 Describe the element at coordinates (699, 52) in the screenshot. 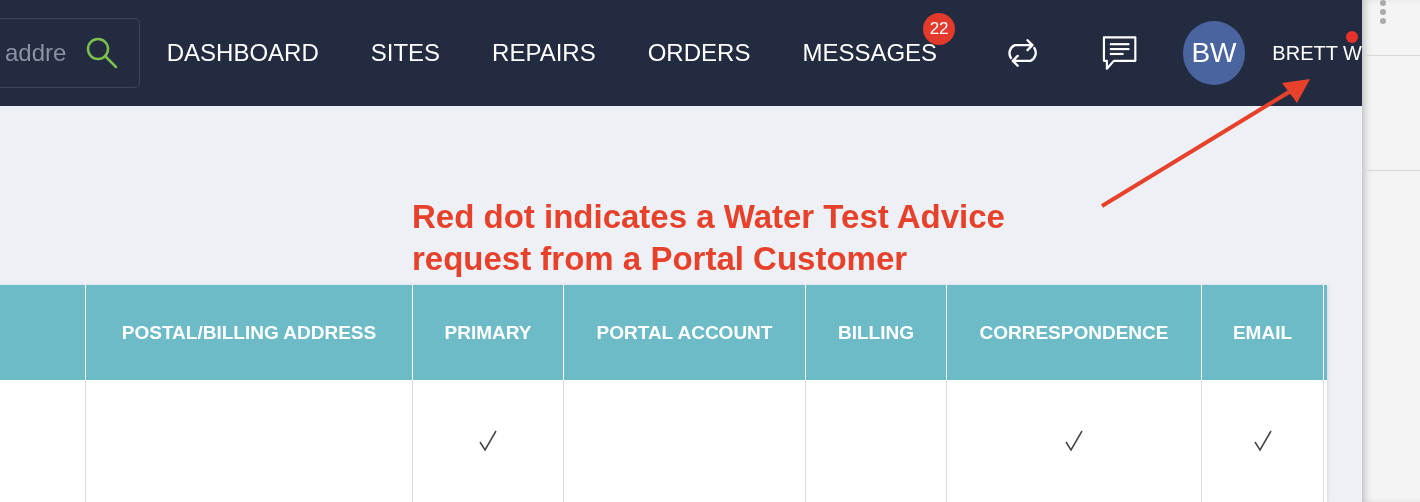

I see `nav-link: ORDERS` at that location.